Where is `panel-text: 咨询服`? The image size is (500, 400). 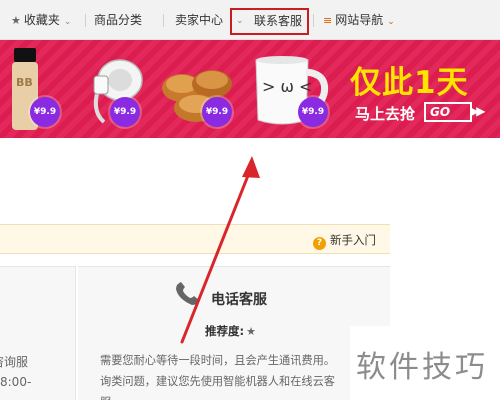 panel-text: 咨询服 is located at coordinates (14, 362).